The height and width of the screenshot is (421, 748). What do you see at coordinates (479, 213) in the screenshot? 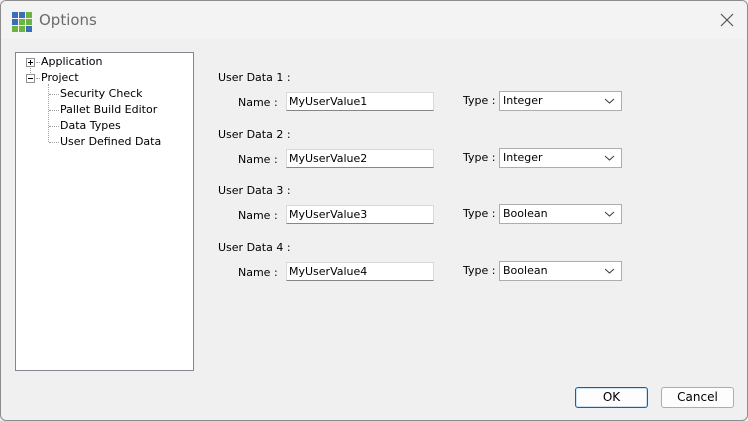
I see `user-data-3-type-label: Type :` at bounding box center [479, 213].